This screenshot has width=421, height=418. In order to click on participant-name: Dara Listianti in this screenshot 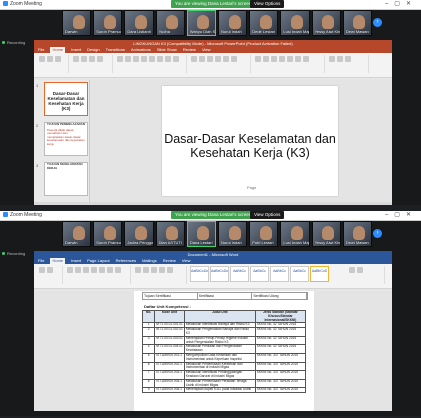, I will do `click(139, 31)`.